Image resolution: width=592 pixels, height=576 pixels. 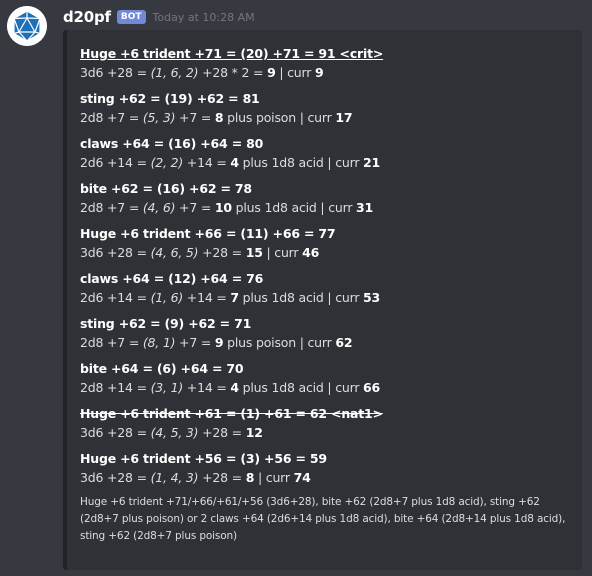 I want to click on roll-result: 15, so click(x=254, y=252).